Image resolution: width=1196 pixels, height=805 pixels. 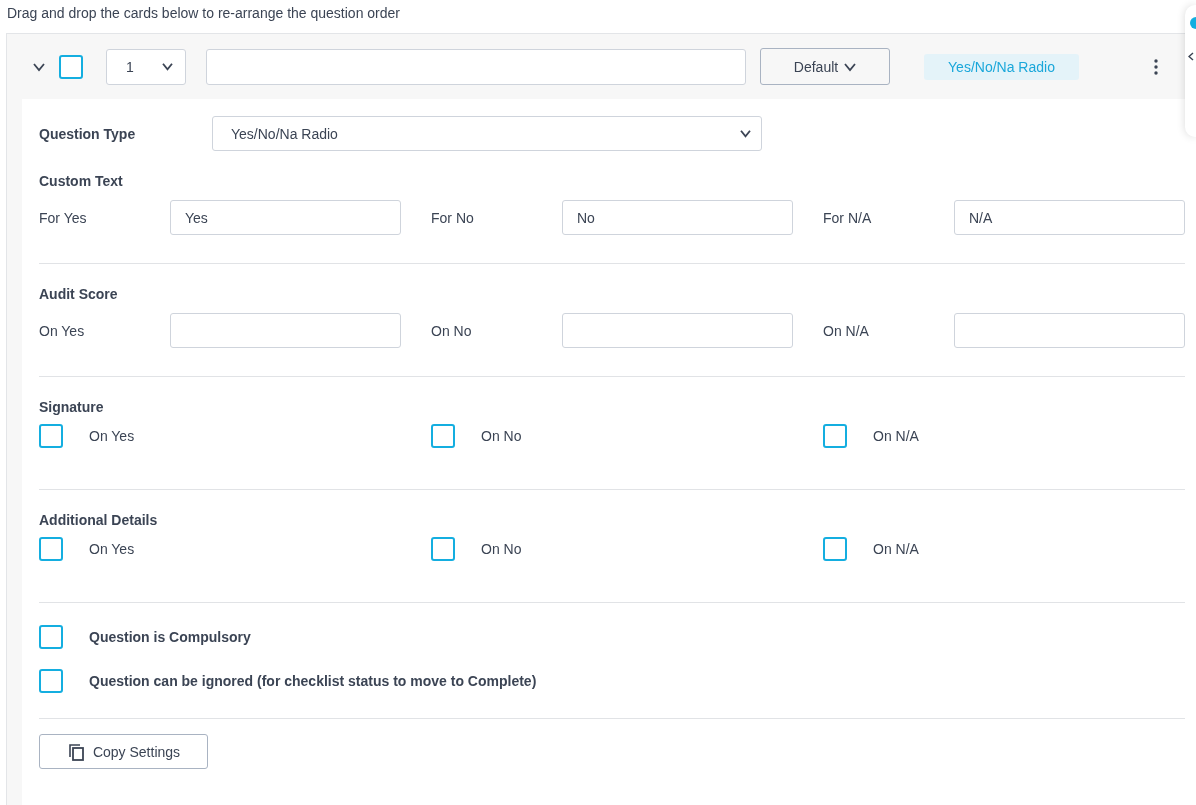 I want to click on more-options-icon, so click(x=1156, y=66).